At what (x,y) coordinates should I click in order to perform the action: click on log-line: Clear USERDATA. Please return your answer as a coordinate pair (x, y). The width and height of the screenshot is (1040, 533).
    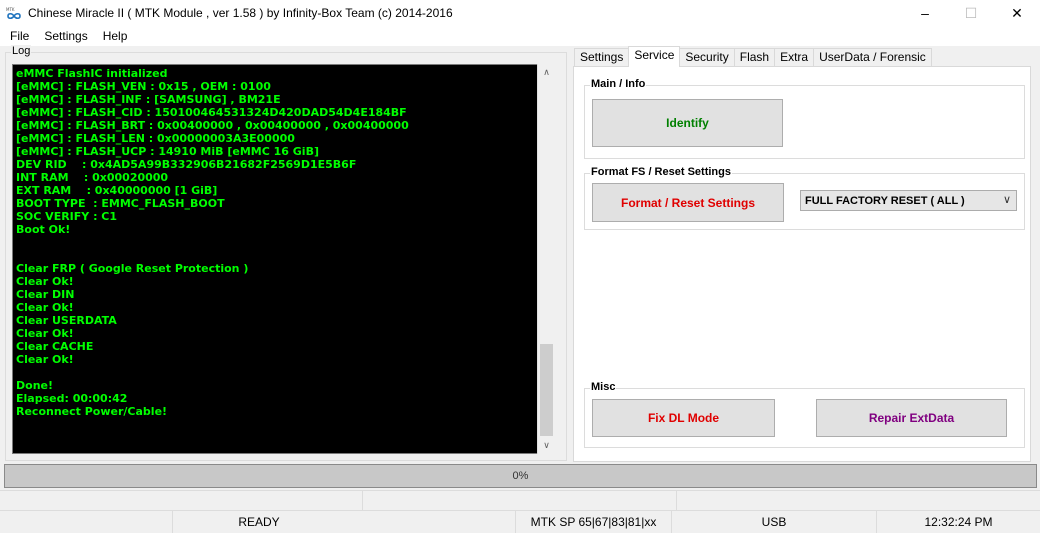
    Looking at the image, I should click on (66, 320).